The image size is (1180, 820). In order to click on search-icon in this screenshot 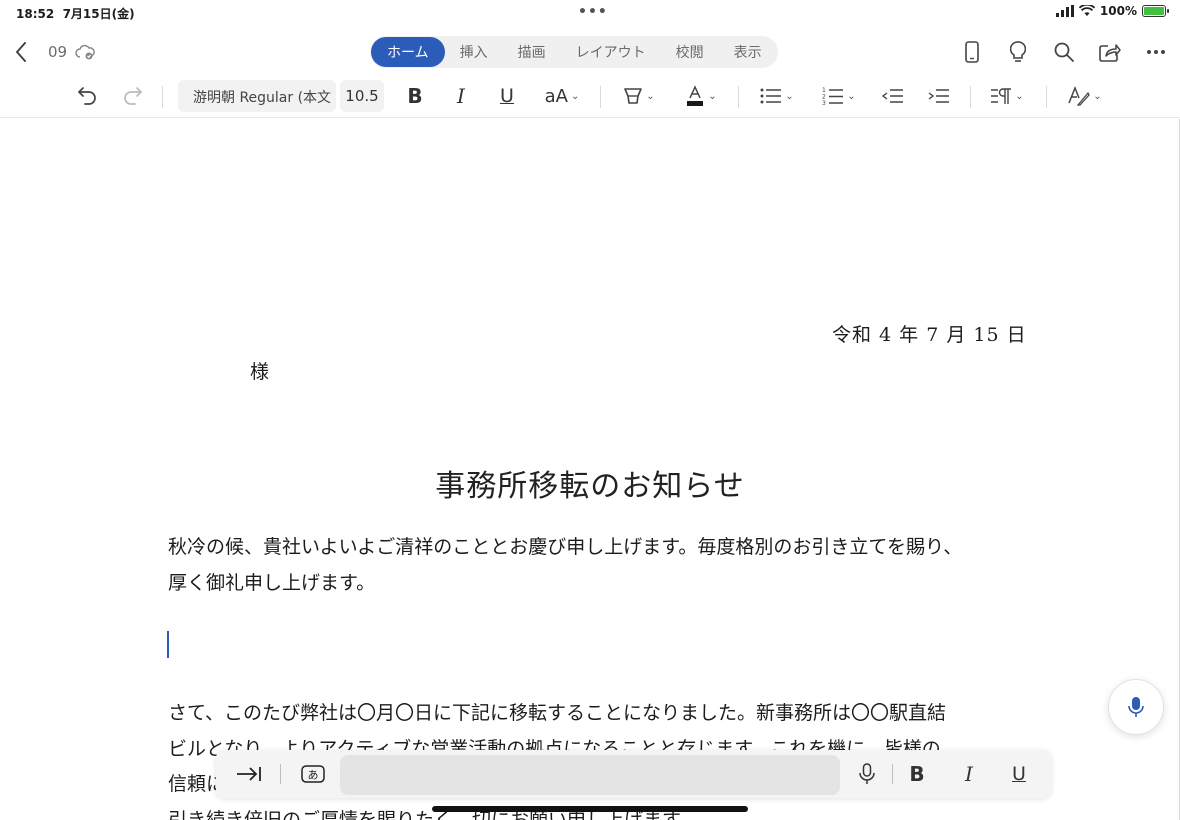, I will do `click(1064, 52)`.